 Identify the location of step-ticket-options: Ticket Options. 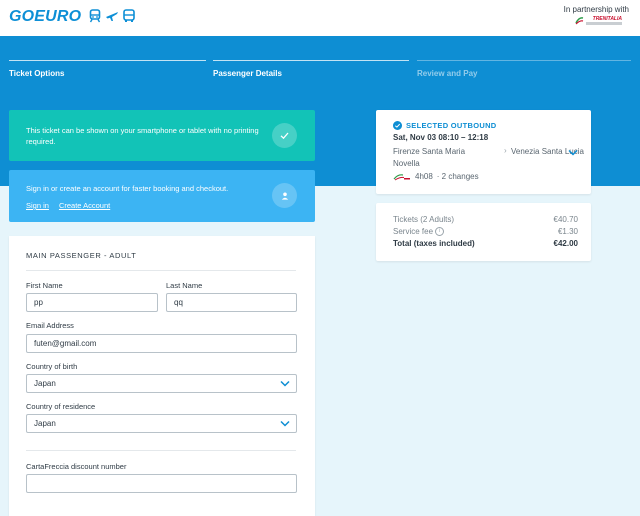
(107, 75).